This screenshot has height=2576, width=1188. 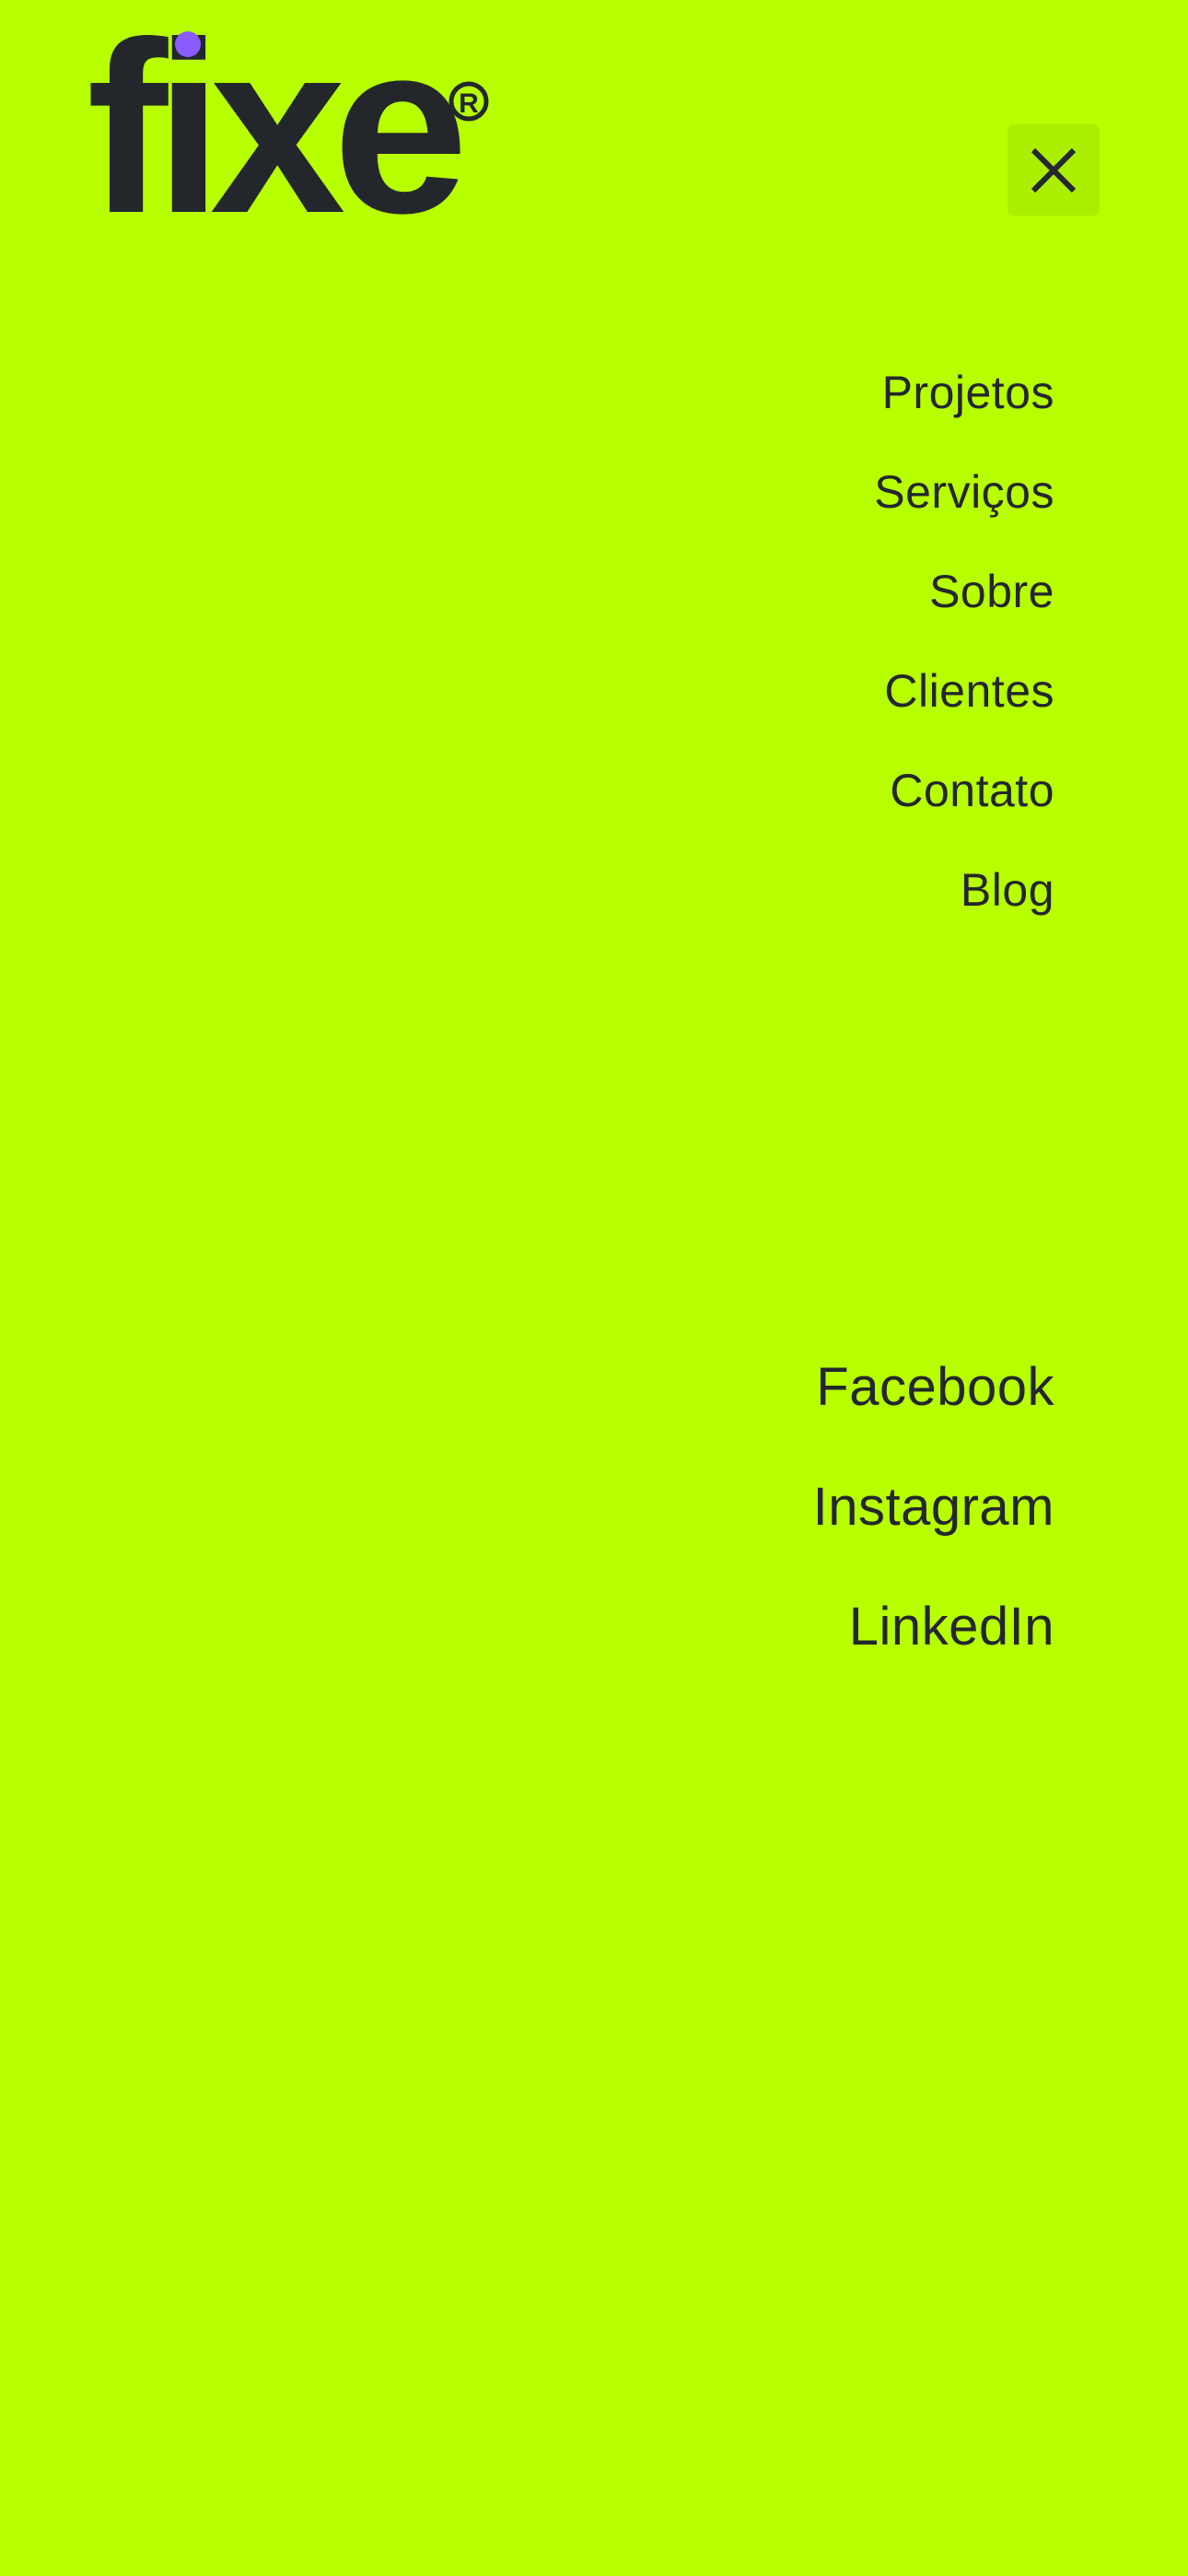 I want to click on nav-link-projetos: Projetos, so click(x=968, y=392).